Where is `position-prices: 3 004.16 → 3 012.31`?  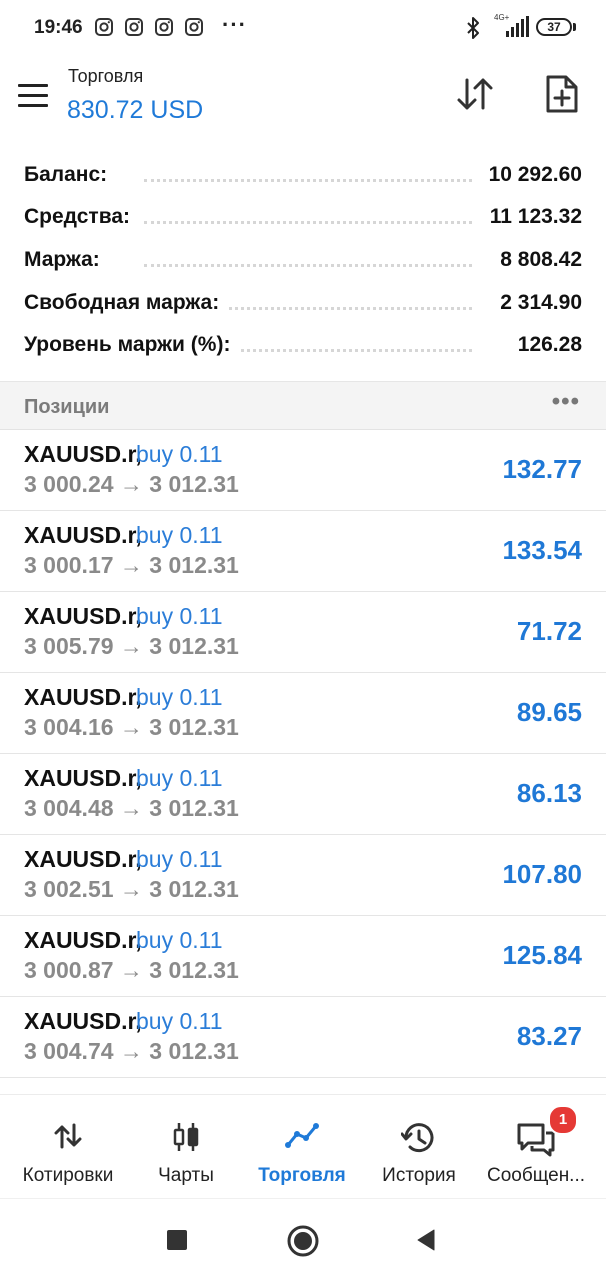
position-prices: 3 004.16 → 3 012.31 is located at coordinates (131, 727).